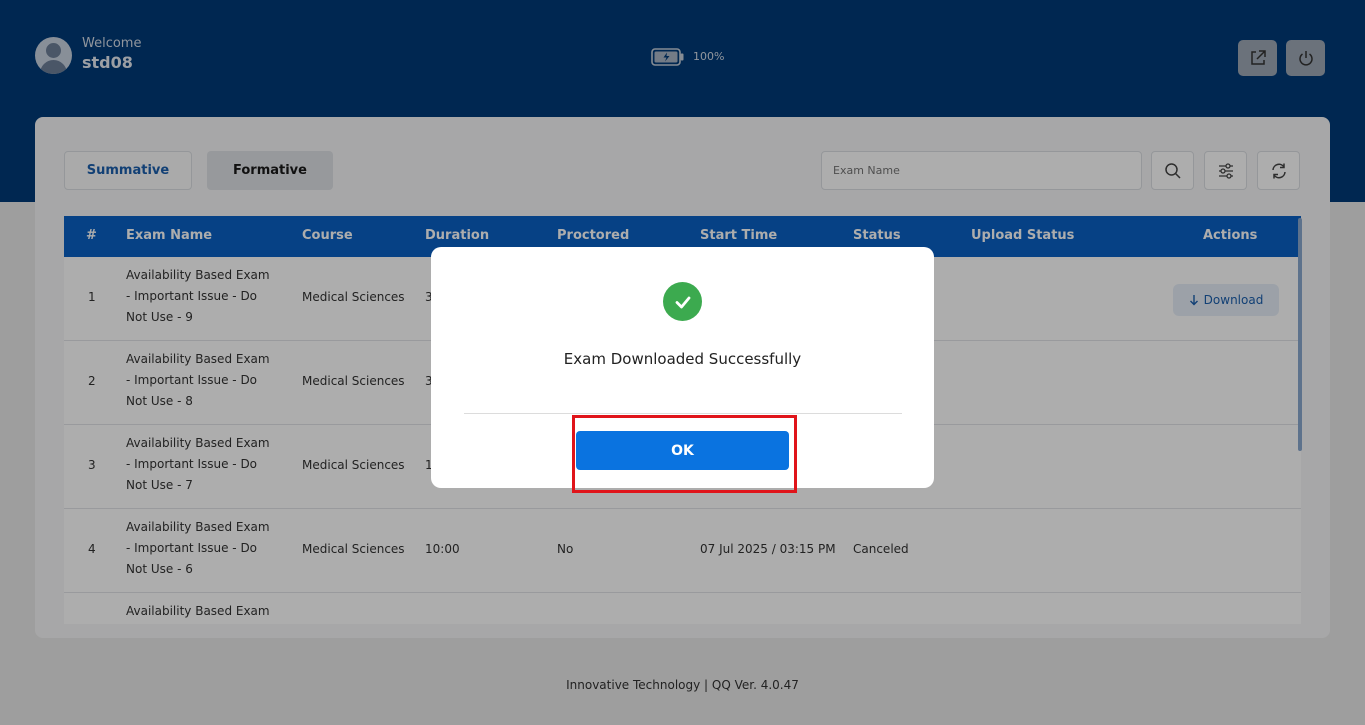 The width and height of the screenshot is (1365, 725). What do you see at coordinates (682, 359) in the screenshot?
I see `dialog-message: Exam Downloaded Successfully` at bounding box center [682, 359].